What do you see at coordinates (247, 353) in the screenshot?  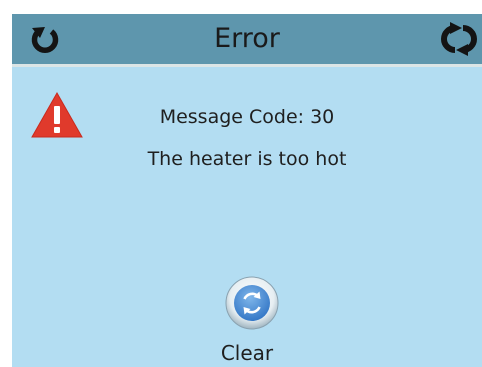 I see `clear-button-label: Clear` at bounding box center [247, 353].